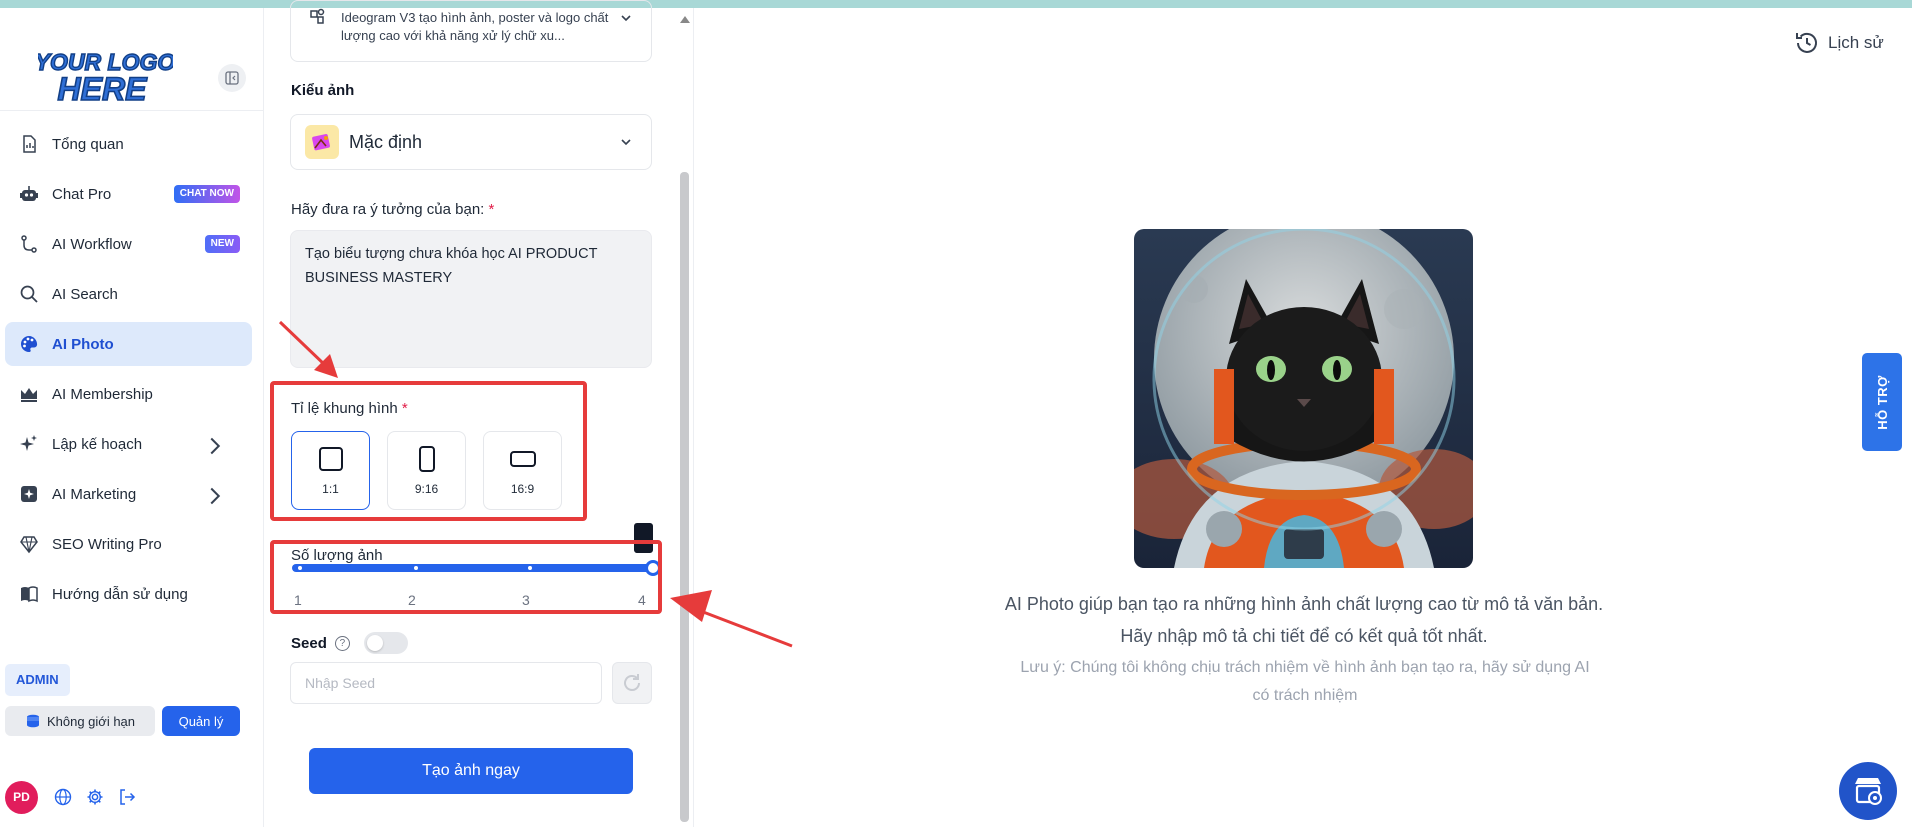 Image resolution: width=1912 pixels, height=827 pixels. Describe the element at coordinates (491, 209) in the screenshot. I see `required-mark: *` at that location.